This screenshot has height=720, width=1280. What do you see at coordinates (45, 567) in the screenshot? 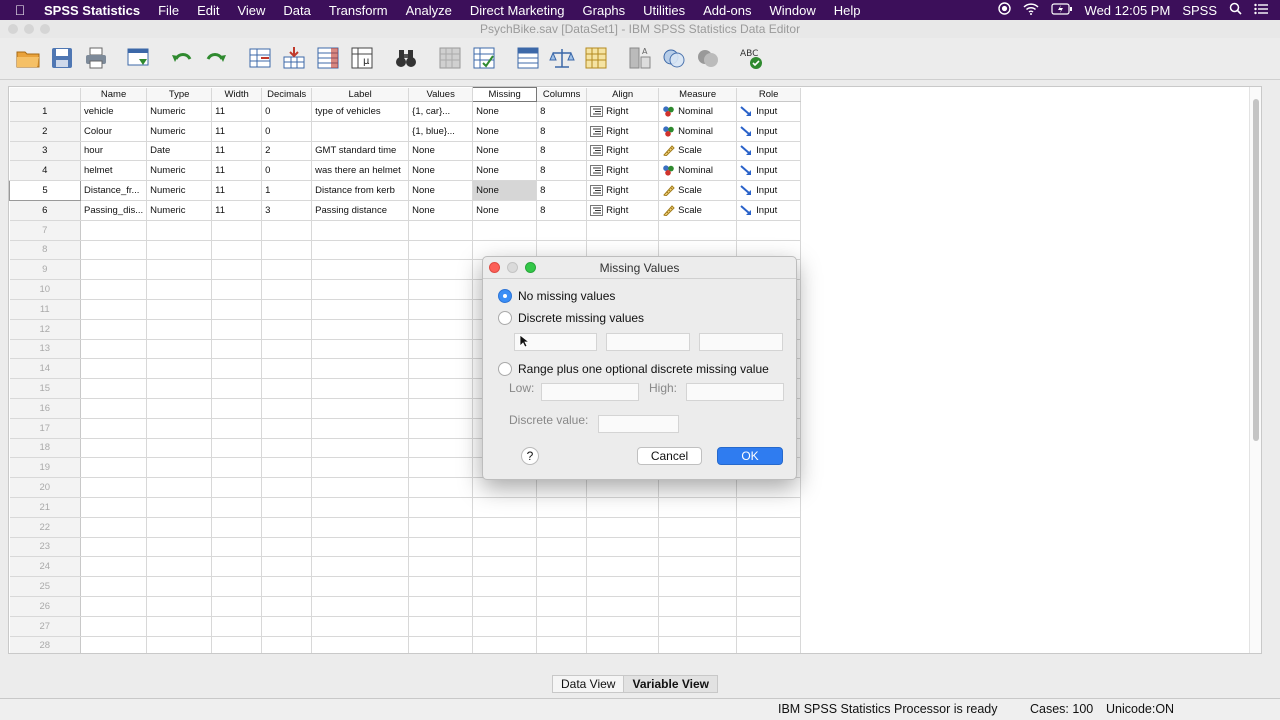
I see `row-number: 24` at bounding box center [45, 567].